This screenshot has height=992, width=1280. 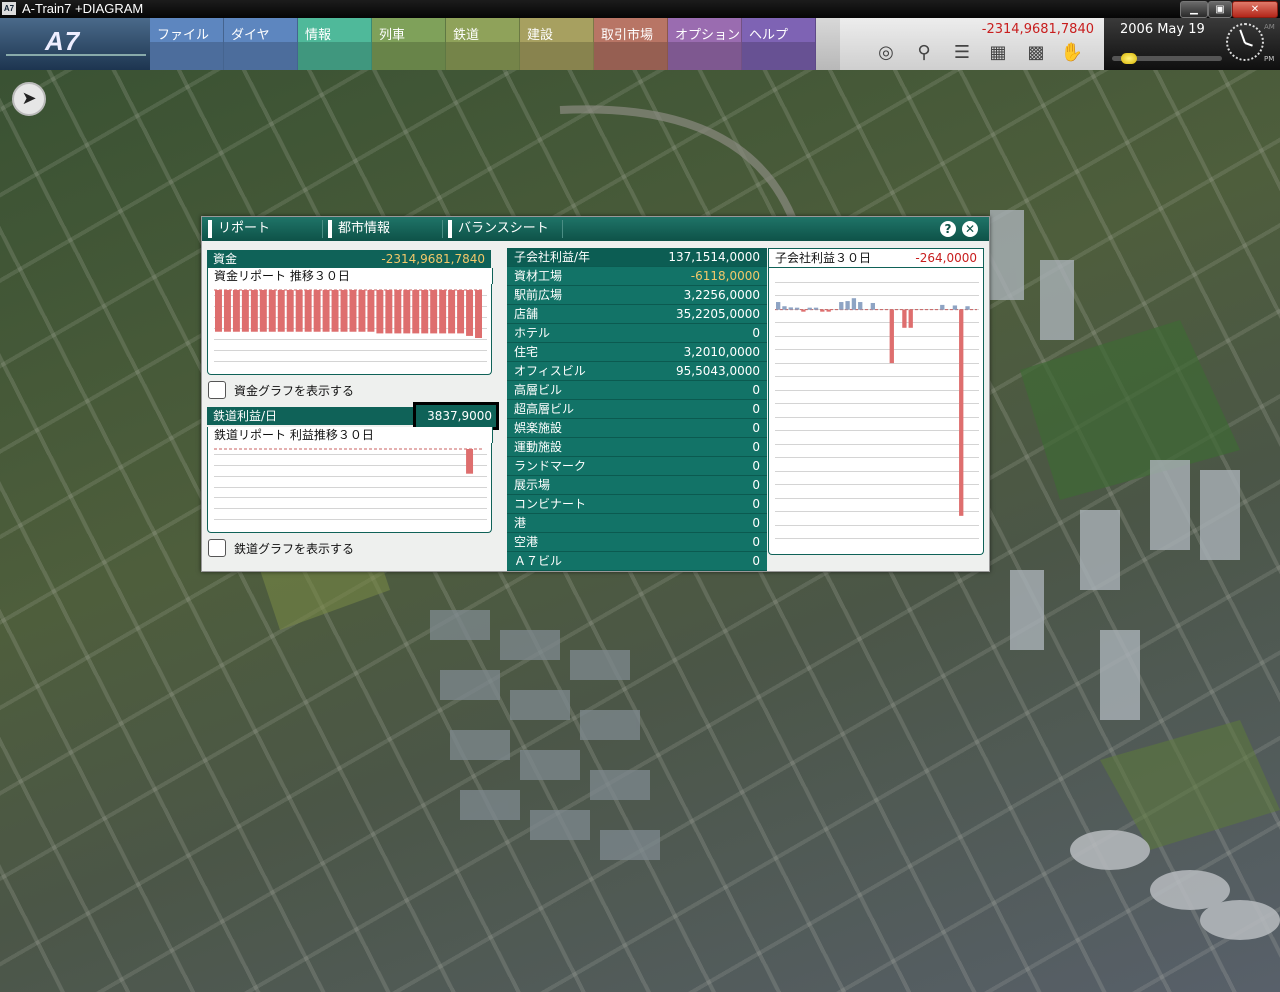 I want to click on hand-icon: ✋, so click(x=1072, y=53).